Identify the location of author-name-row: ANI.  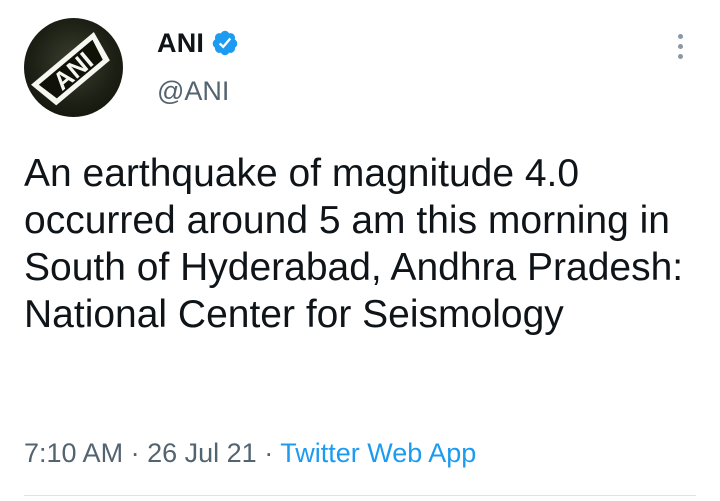
(198, 43).